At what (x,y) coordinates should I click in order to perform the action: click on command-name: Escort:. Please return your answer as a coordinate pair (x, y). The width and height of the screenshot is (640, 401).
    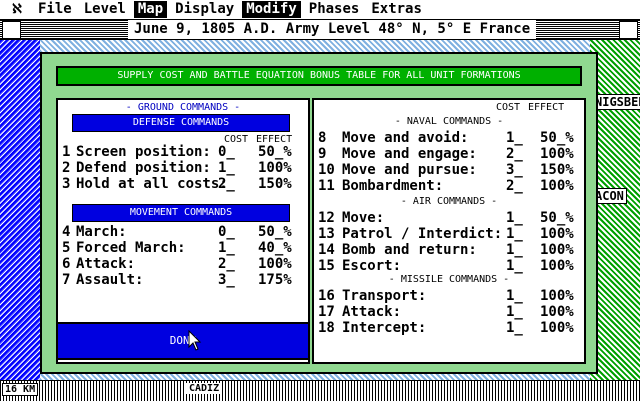
    Looking at the image, I should click on (372, 266).